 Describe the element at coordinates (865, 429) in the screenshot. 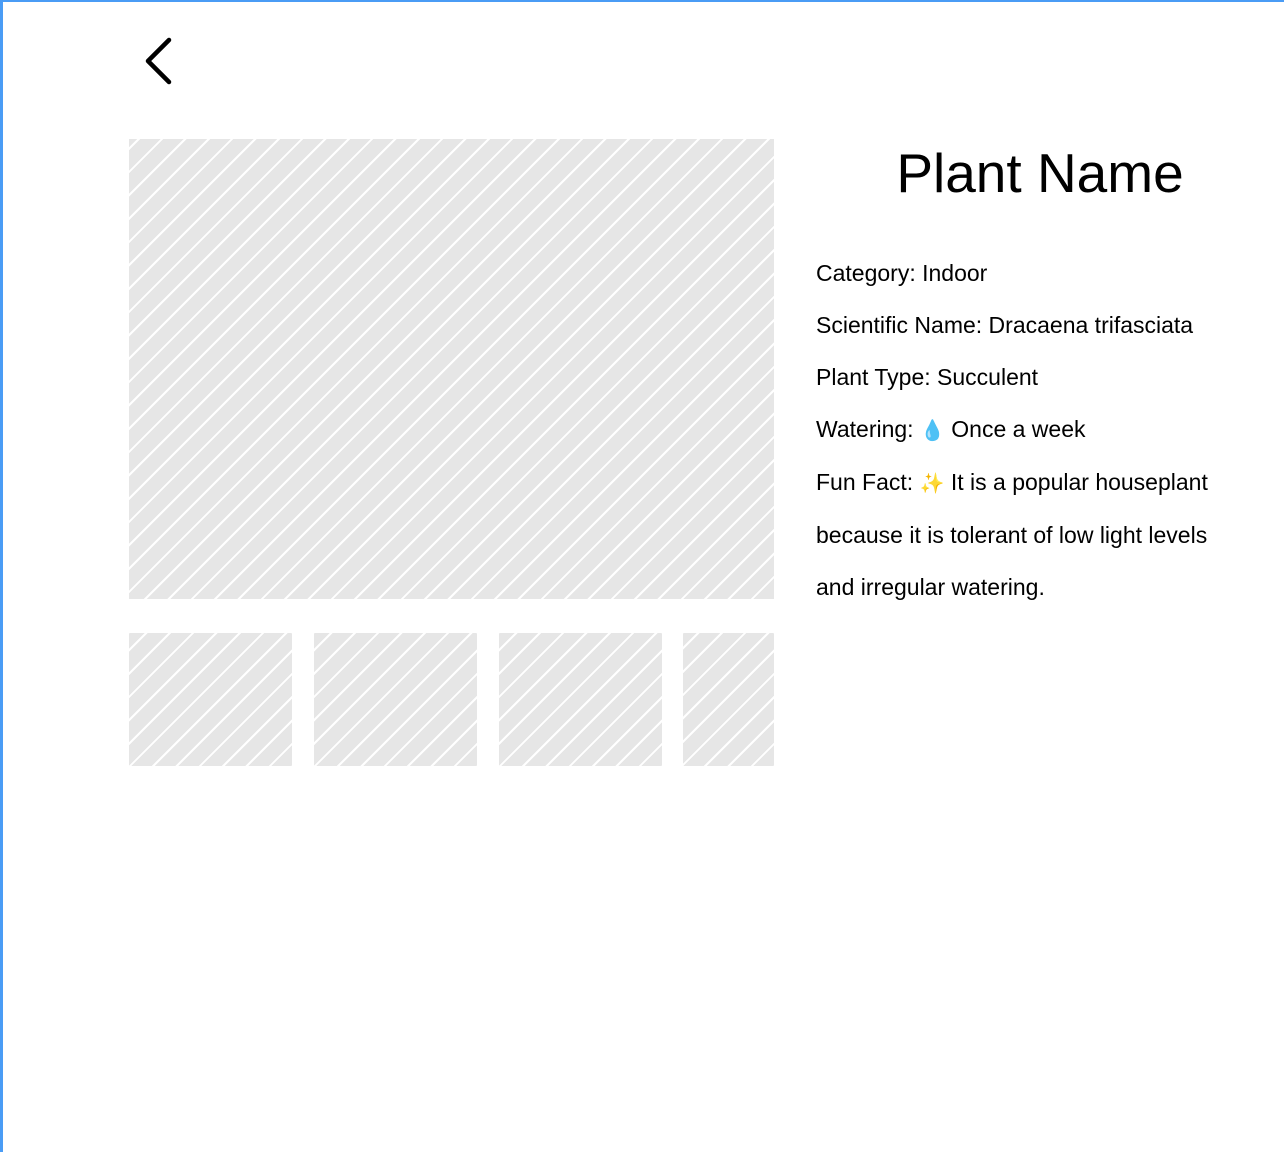

I see `watering-label: Watering:` at that location.